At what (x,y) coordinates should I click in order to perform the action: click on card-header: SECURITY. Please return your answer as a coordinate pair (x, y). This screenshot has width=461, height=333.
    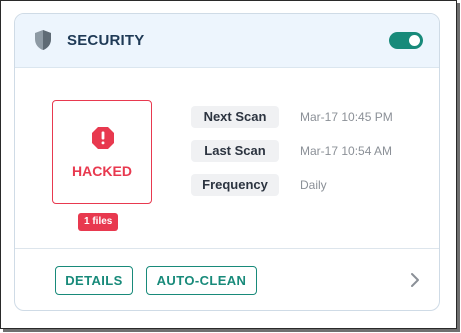
    Looking at the image, I should click on (227, 41).